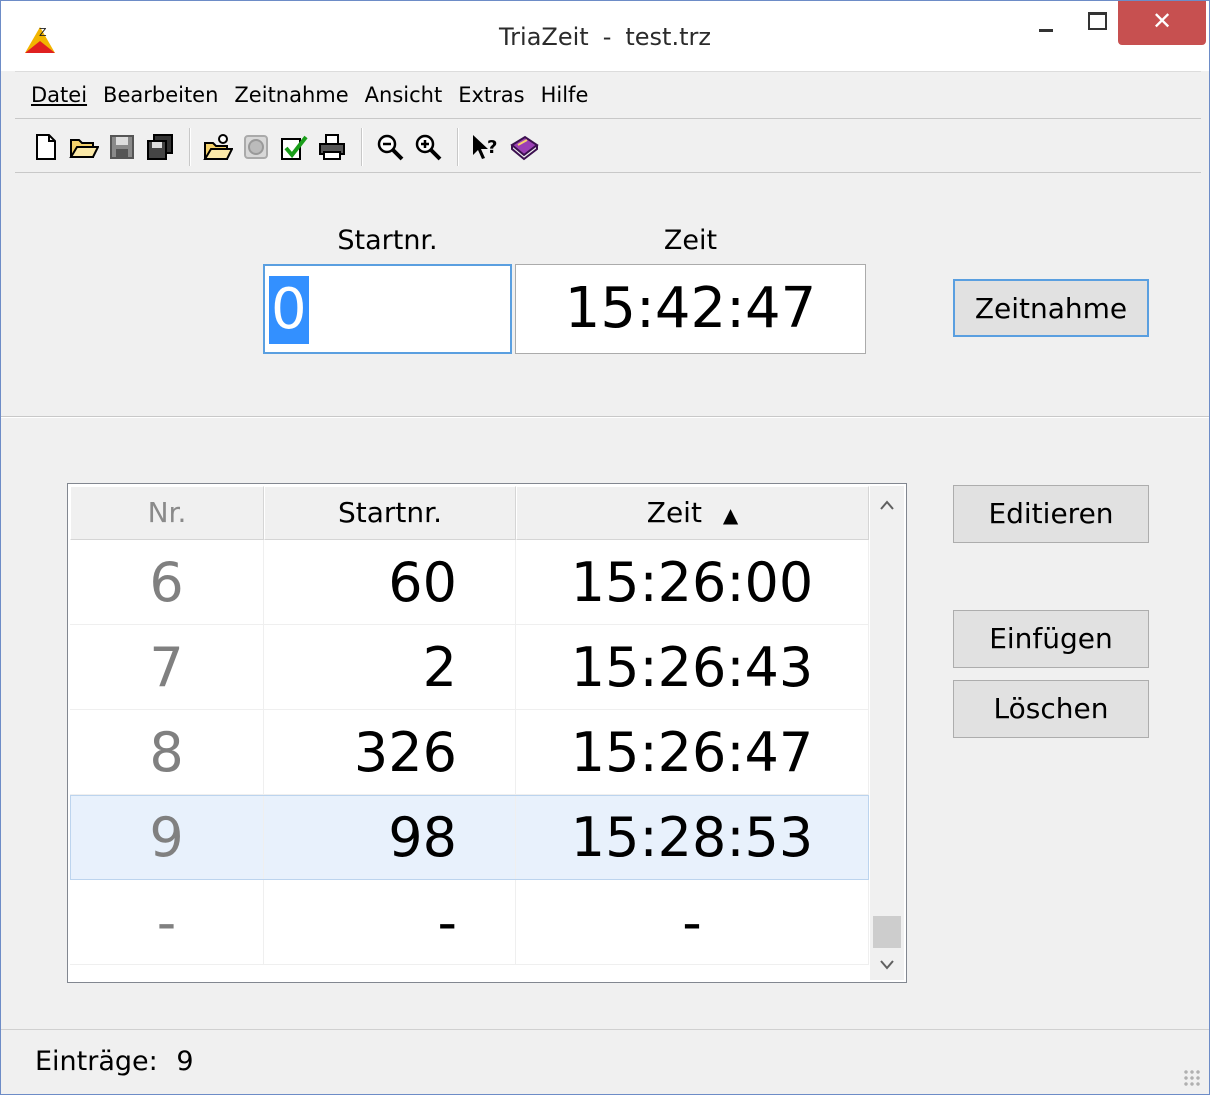  Describe the element at coordinates (605, 417) in the screenshot. I see `section-divider` at that location.